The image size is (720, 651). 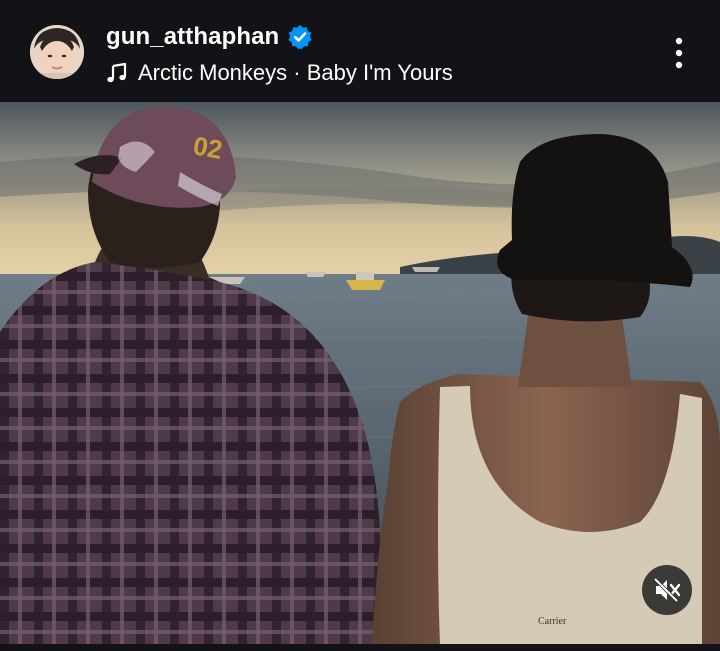 What do you see at coordinates (360, 647) in the screenshot?
I see `bottom-divider` at bounding box center [360, 647].